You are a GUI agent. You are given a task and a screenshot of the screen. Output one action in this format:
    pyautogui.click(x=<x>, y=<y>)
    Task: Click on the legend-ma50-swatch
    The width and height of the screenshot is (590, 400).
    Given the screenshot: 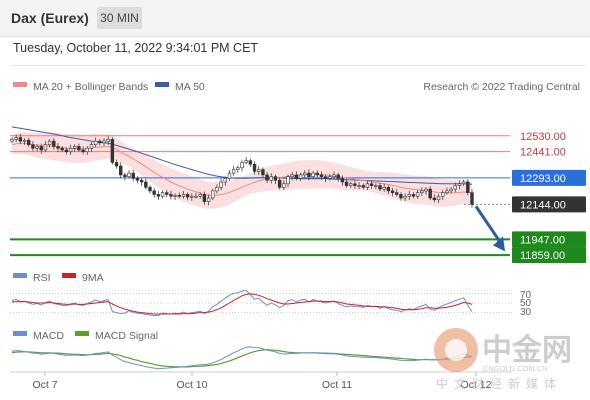 What is the action you would take?
    pyautogui.click(x=162, y=84)
    